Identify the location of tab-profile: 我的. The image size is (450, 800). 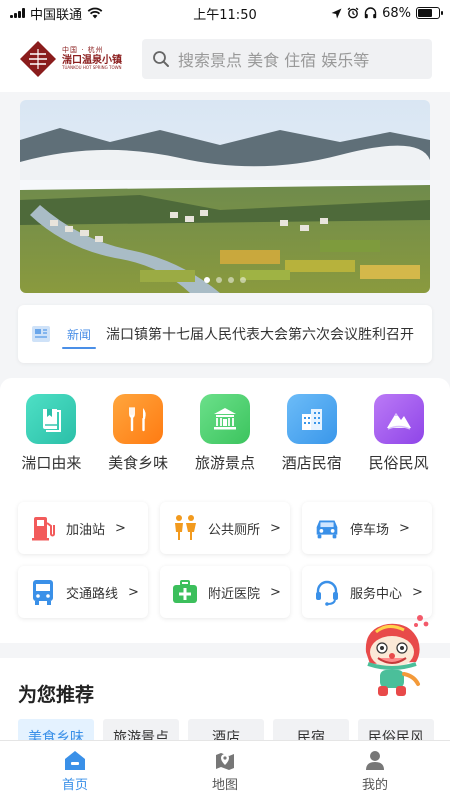
(375, 770).